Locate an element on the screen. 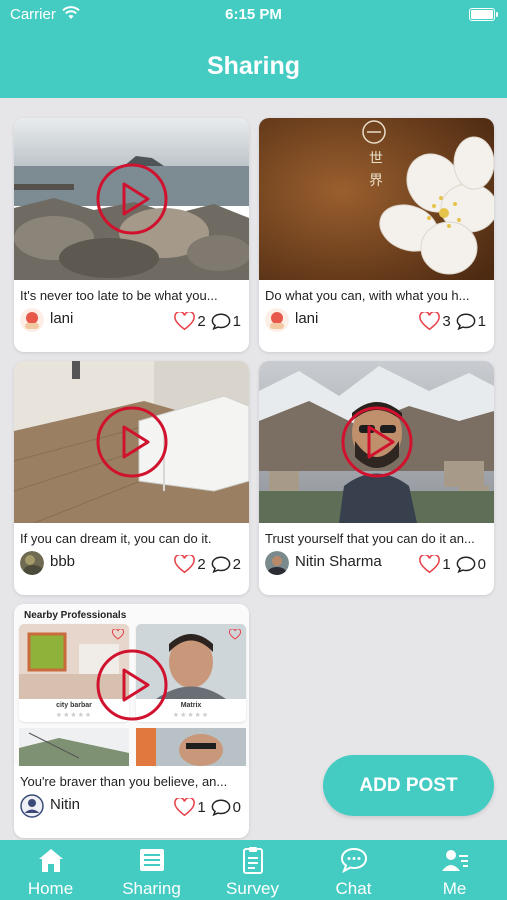 This screenshot has height=900, width=507. profile-icon is located at coordinates (454, 860).